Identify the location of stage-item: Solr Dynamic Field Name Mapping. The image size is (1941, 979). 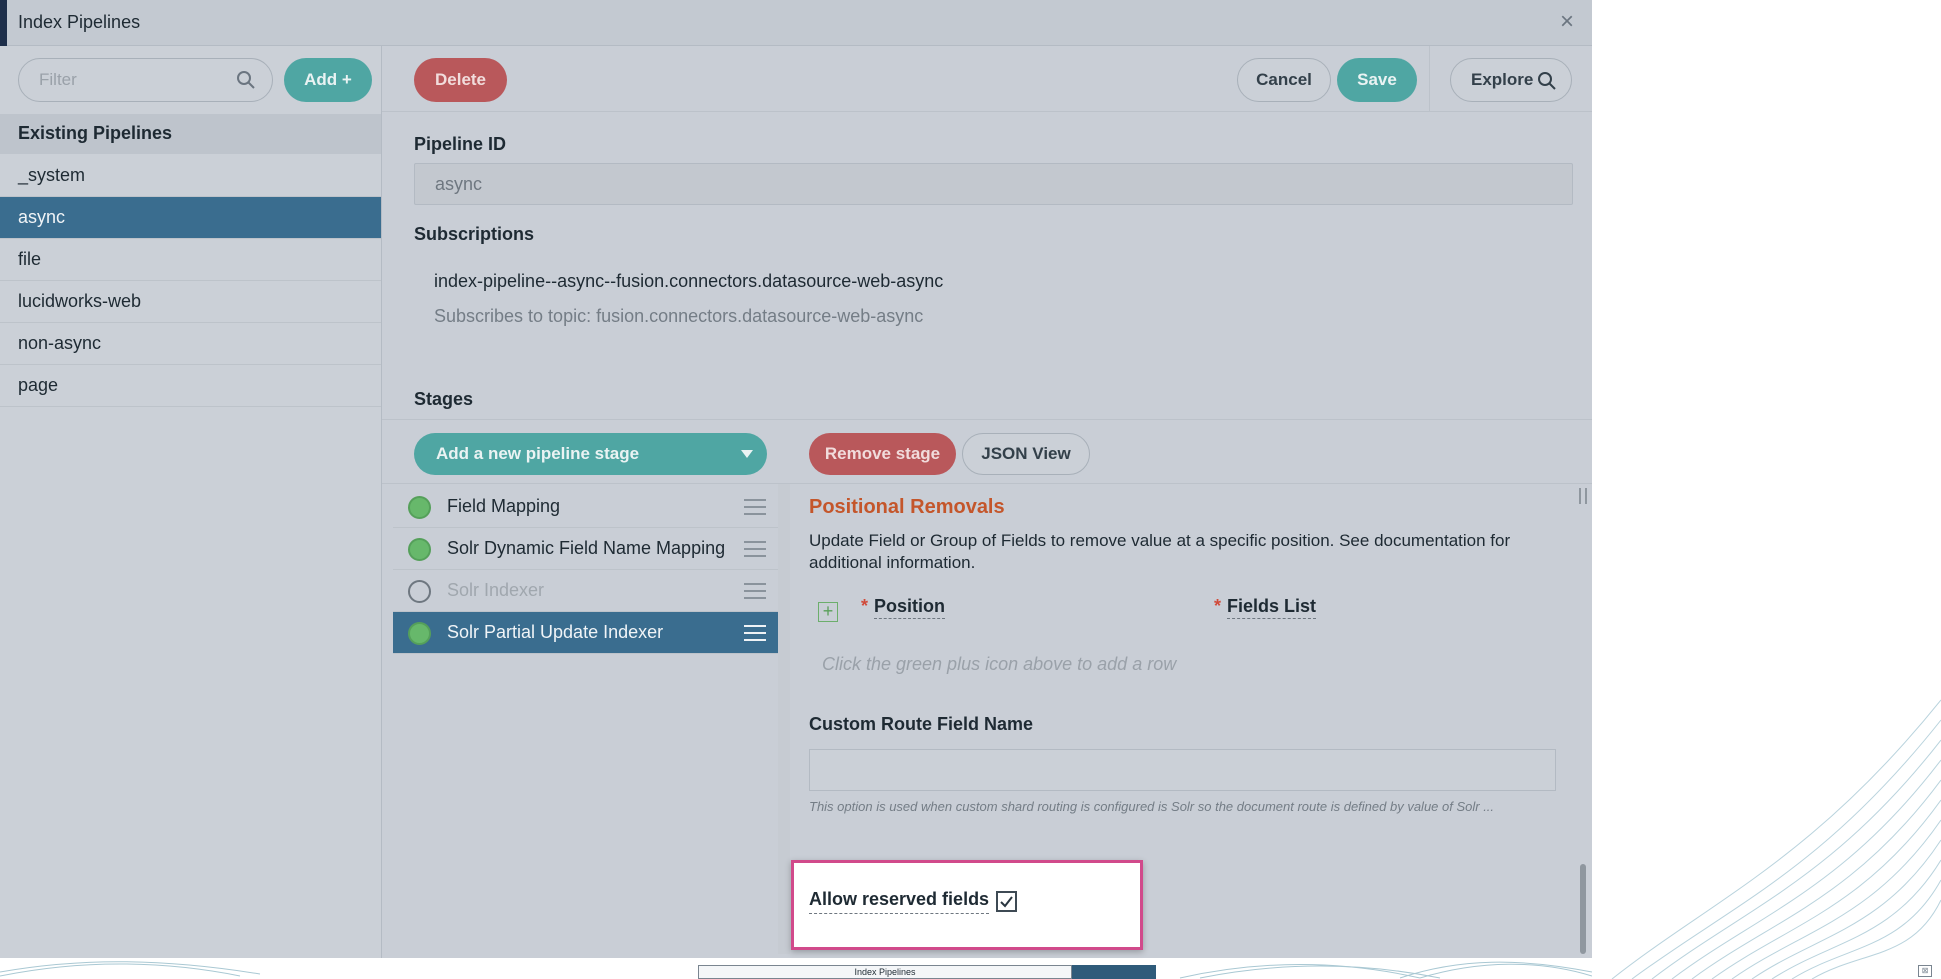
(585, 549).